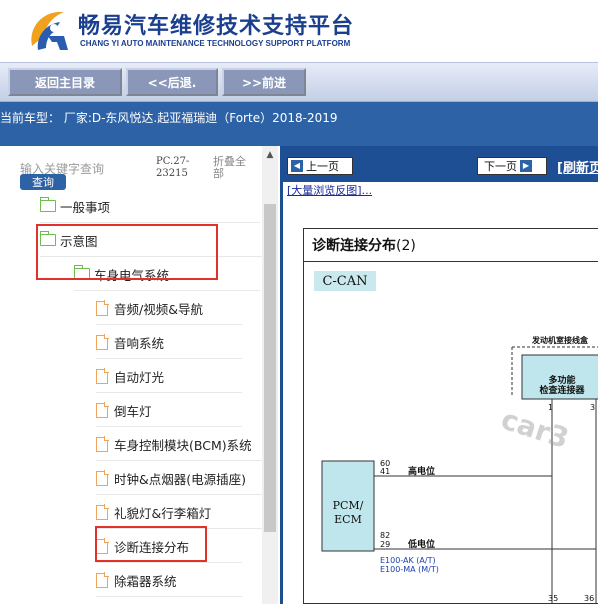 This screenshot has height=604, width=598. What do you see at coordinates (592, 407) in the screenshot?
I see `pin-3: 3` at bounding box center [592, 407].